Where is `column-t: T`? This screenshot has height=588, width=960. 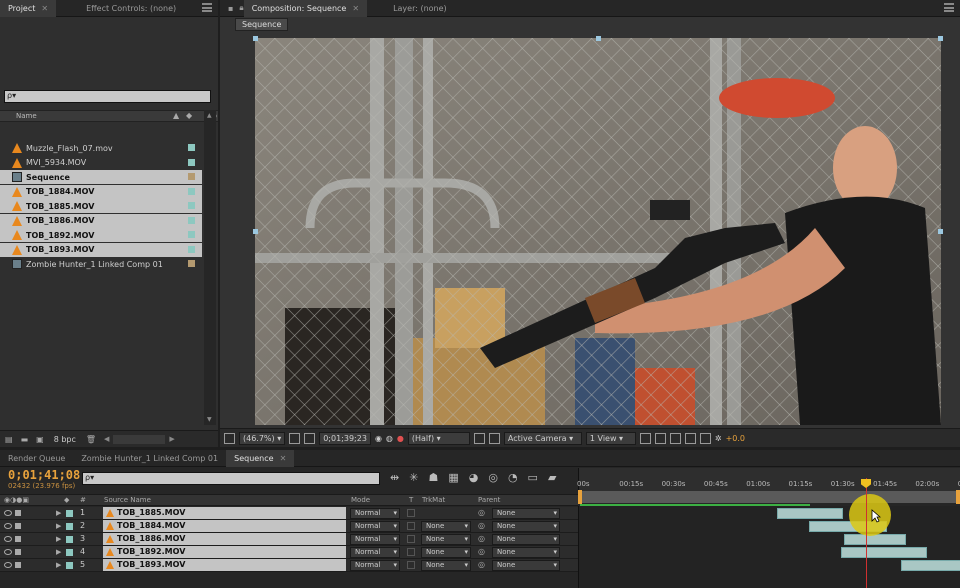 column-t: T is located at coordinates (411, 500).